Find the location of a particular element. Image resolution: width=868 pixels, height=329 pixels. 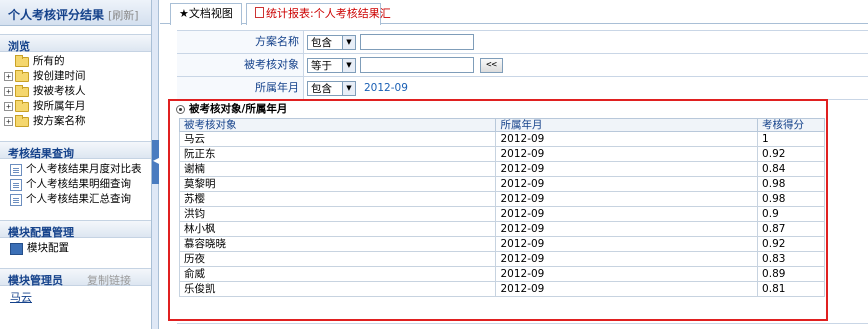

collapse-handle: ◀ is located at coordinates (155, 162).